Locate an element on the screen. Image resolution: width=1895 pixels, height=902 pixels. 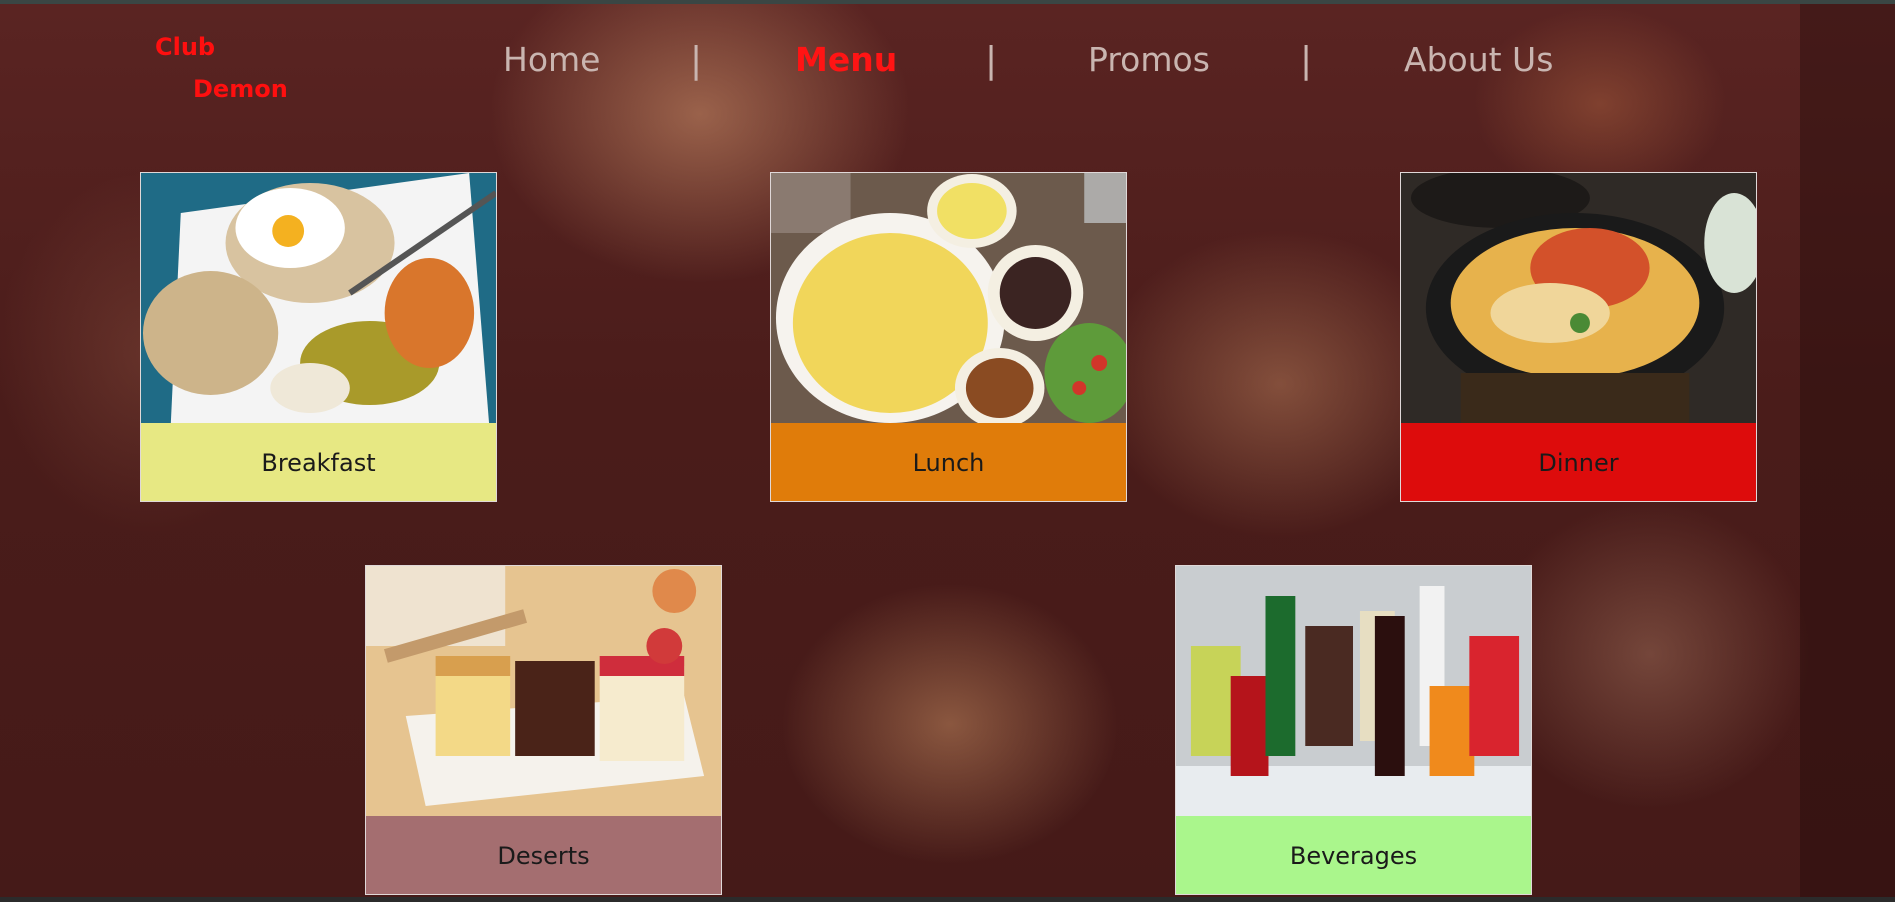
menu-card-breakfast: Breakfast is located at coordinates (318, 337).